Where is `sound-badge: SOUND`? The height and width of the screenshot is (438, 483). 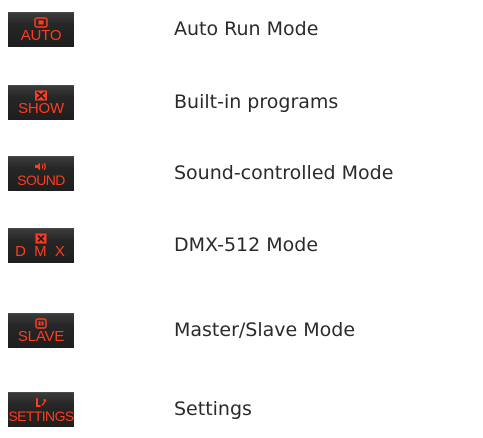 sound-badge: SOUND is located at coordinates (41, 173).